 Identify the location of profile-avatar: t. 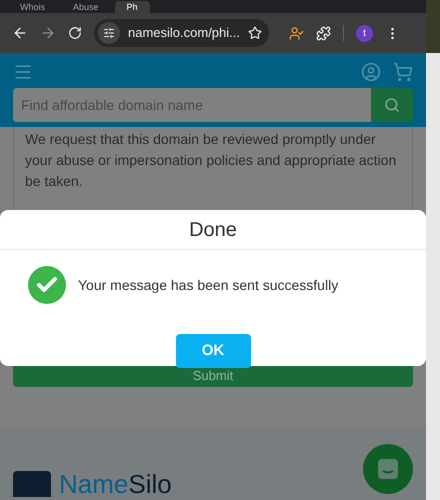
(364, 33).